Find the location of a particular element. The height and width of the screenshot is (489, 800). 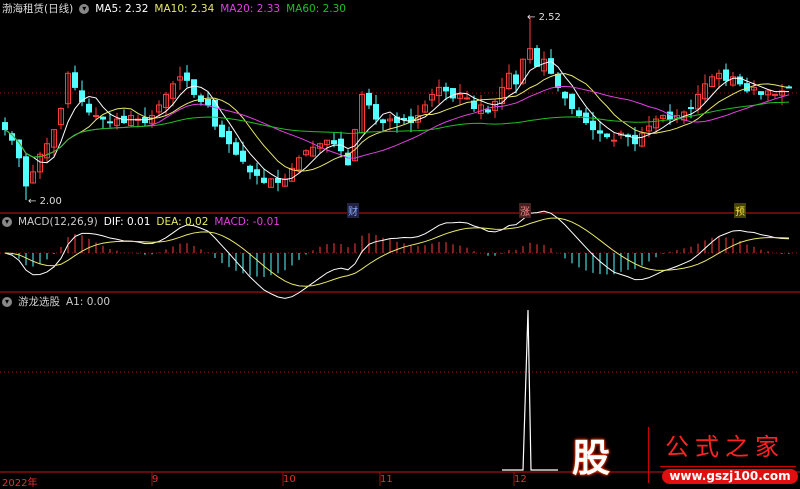

ma5-label: MA5: 2.32 is located at coordinates (122, 8).